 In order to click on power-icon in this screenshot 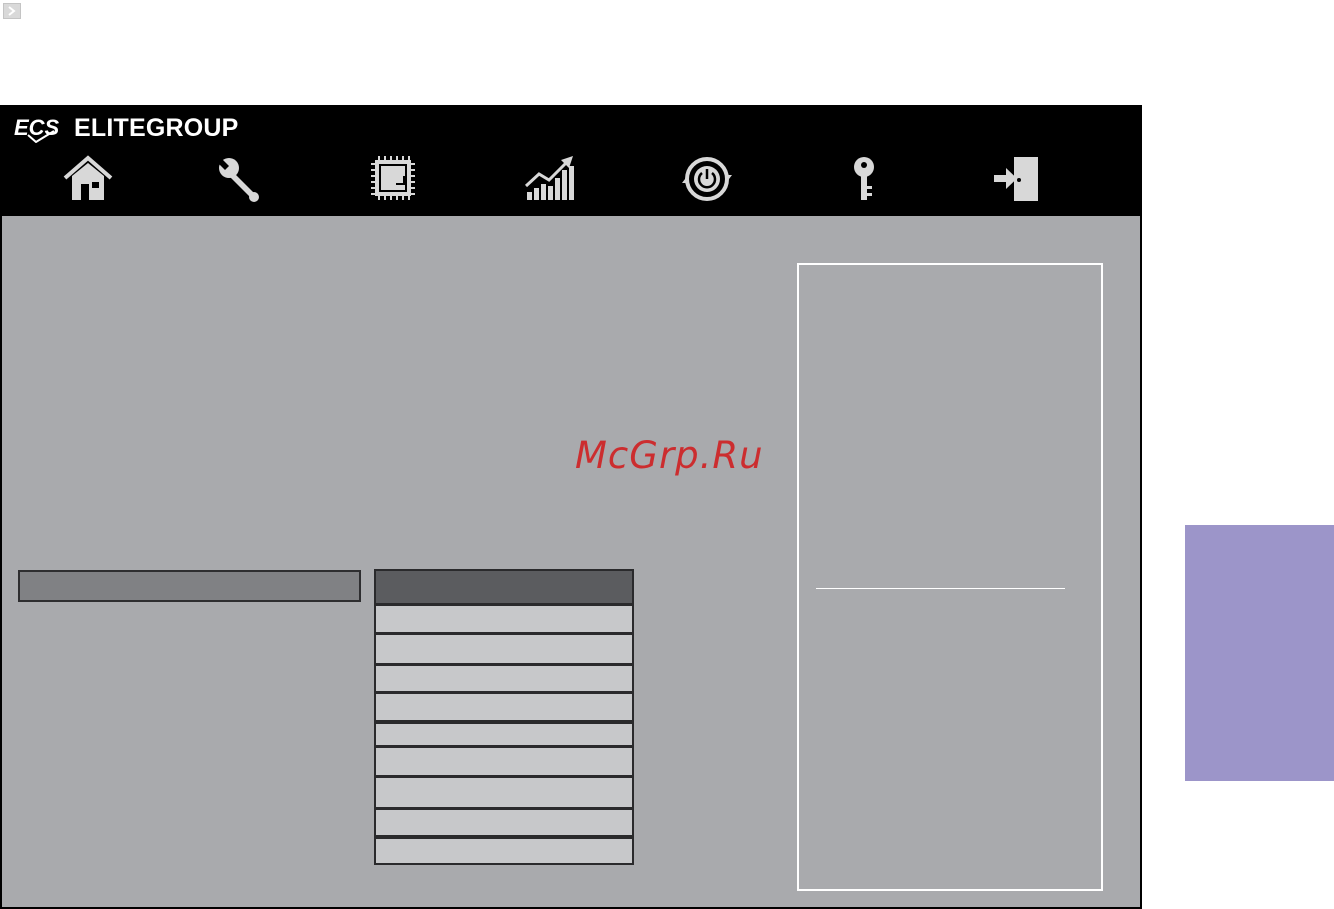, I will do `click(707, 179)`.